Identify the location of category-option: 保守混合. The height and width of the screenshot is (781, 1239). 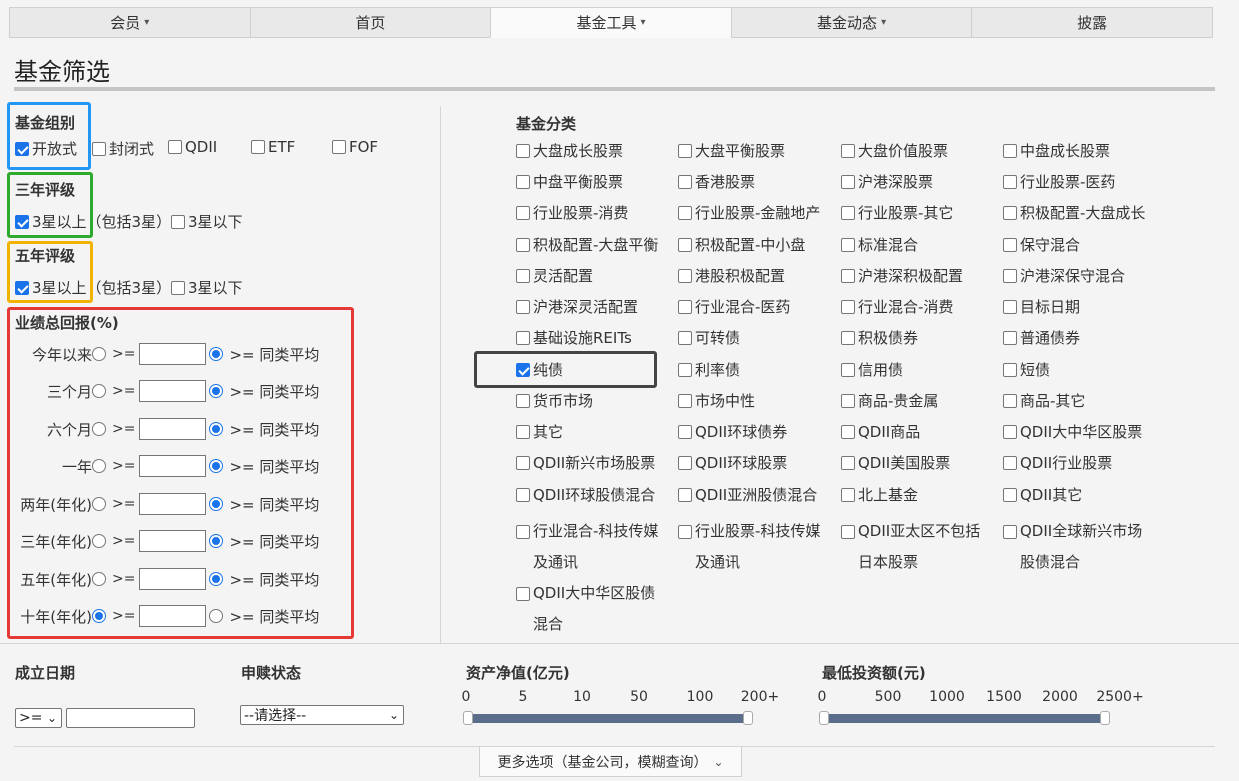
(1041, 245).